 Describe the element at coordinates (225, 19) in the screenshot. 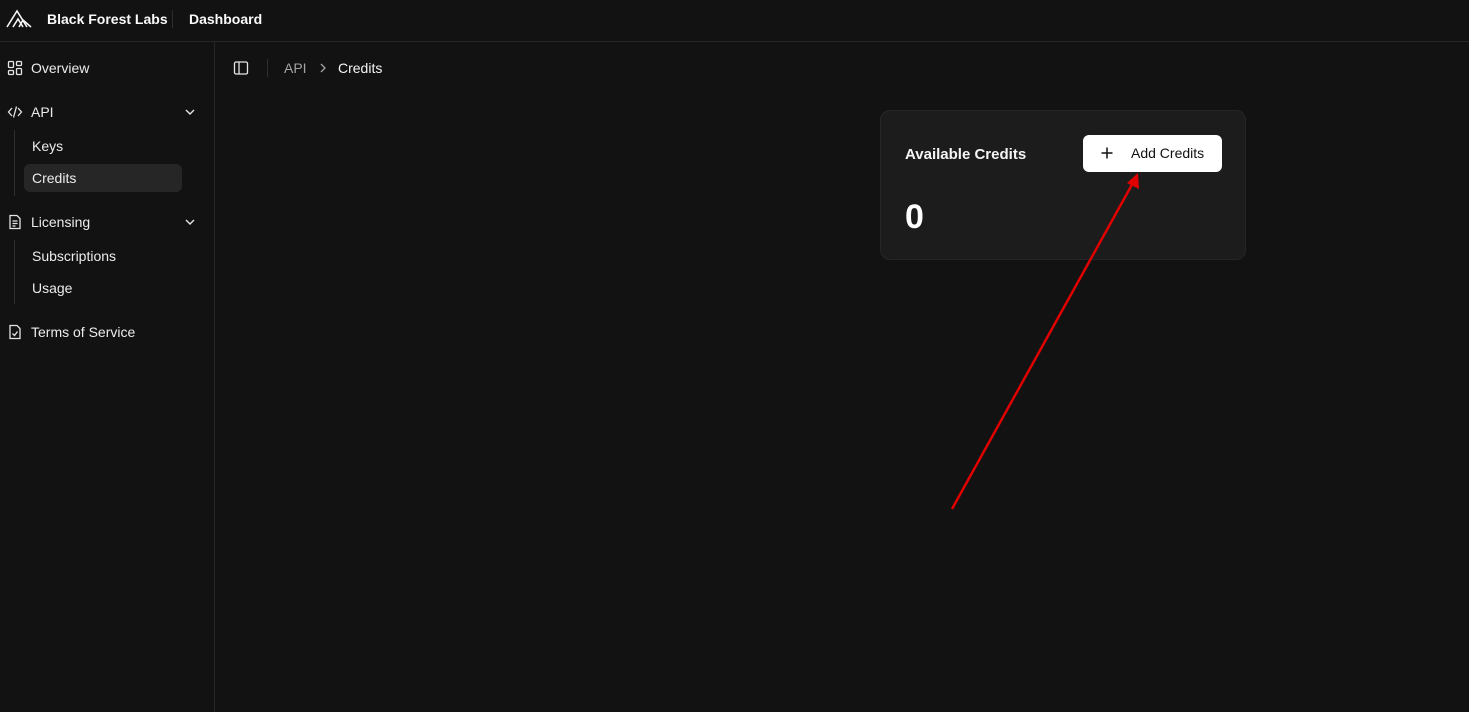

I see `dashboard-title: Dashboard` at that location.